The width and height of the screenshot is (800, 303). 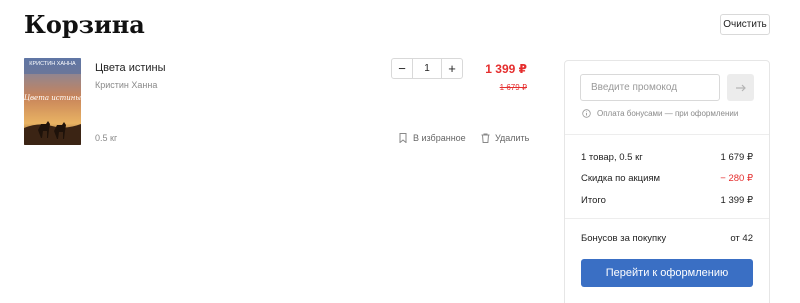 I want to click on checkout-button: Перейти к оформлению, so click(x=667, y=273).